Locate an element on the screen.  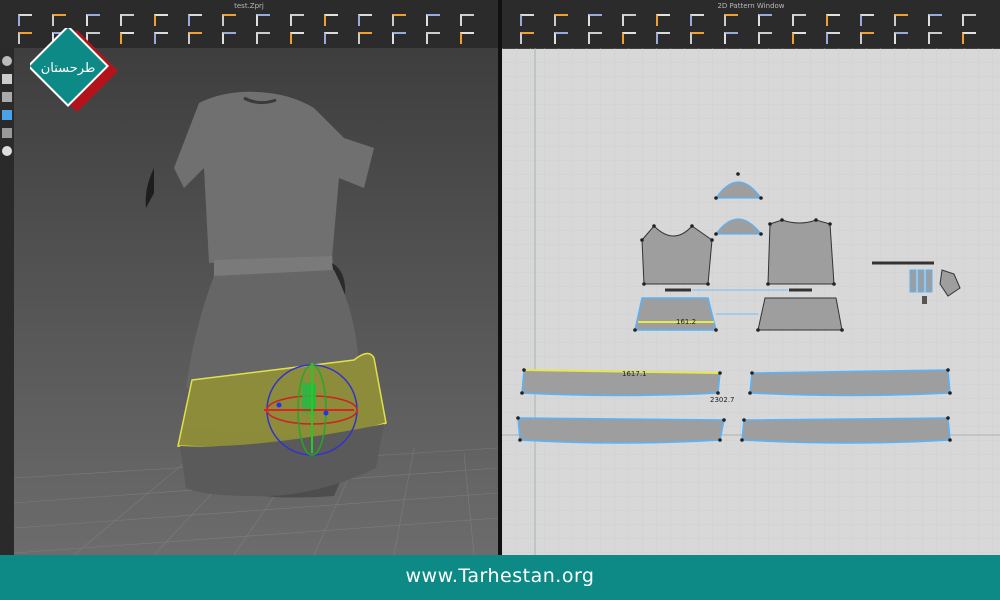
footer-url: www.Tarhestan.org is located at coordinates (500, 576).